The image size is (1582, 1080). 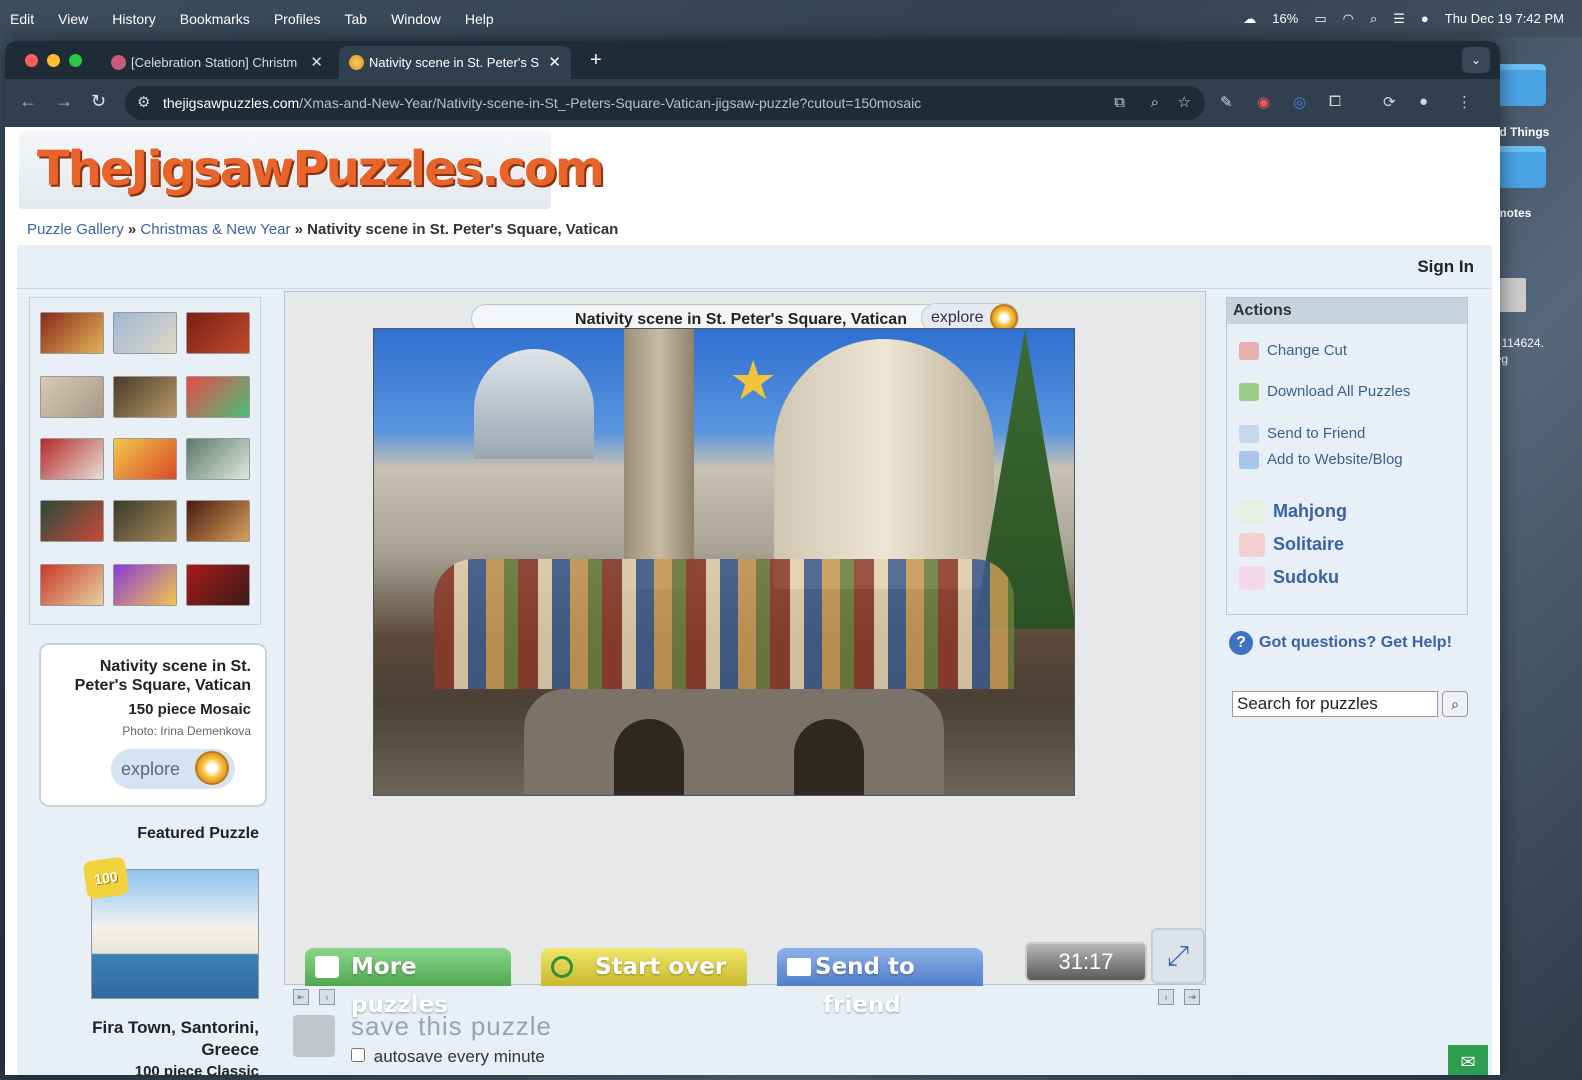 What do you see at coordinates (1399, 19) in the screenshot?
I see `control-center-icon: ☰` at bounding box center [1399, 19].